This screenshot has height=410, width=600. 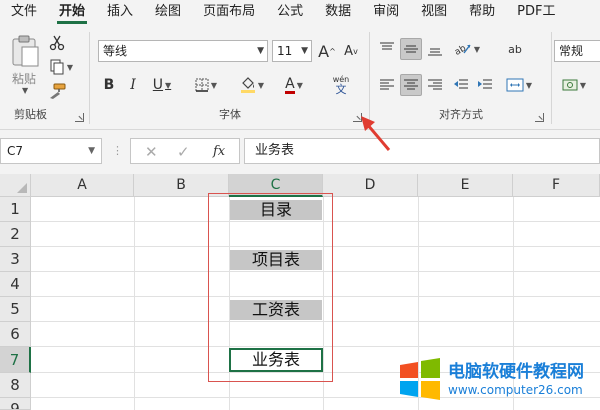 What do you see at coordinates (15, 404) in the screenshot?
I see `row-header-9: 9` at bounding box center [15, 404].